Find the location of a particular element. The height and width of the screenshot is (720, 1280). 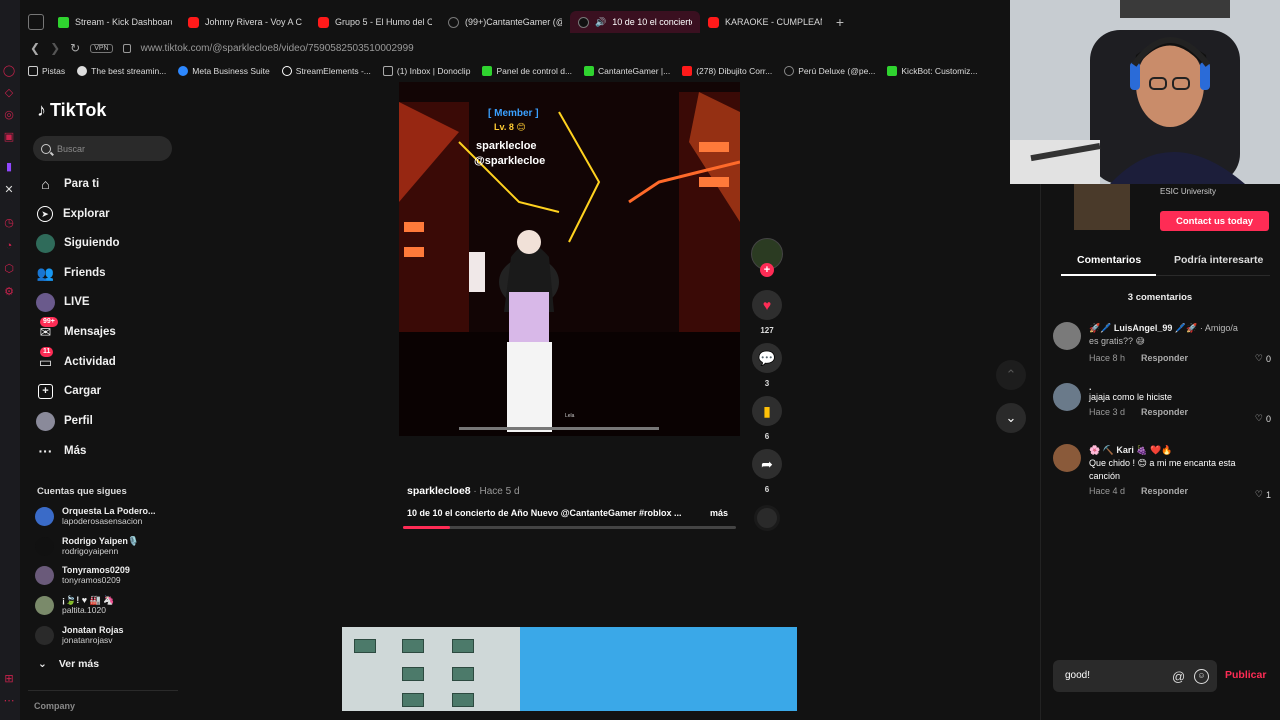

workspace-icon is located at coordinates (36, 22).